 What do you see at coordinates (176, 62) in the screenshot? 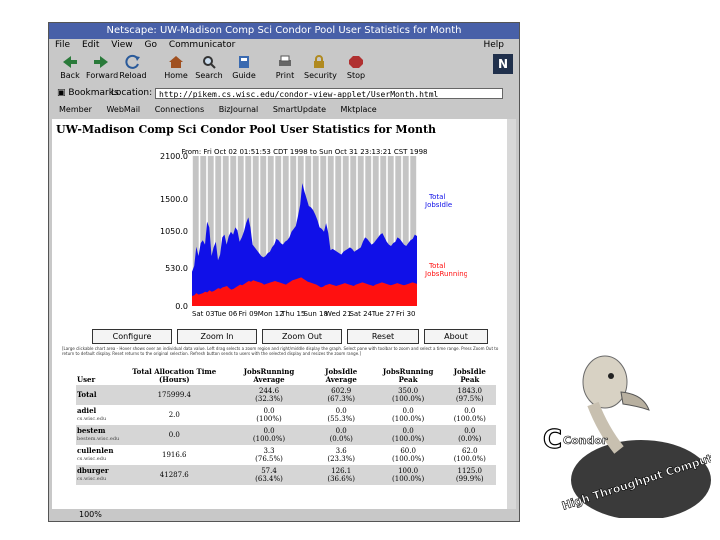
I see `home-icon` at bounding box center [176, 62].